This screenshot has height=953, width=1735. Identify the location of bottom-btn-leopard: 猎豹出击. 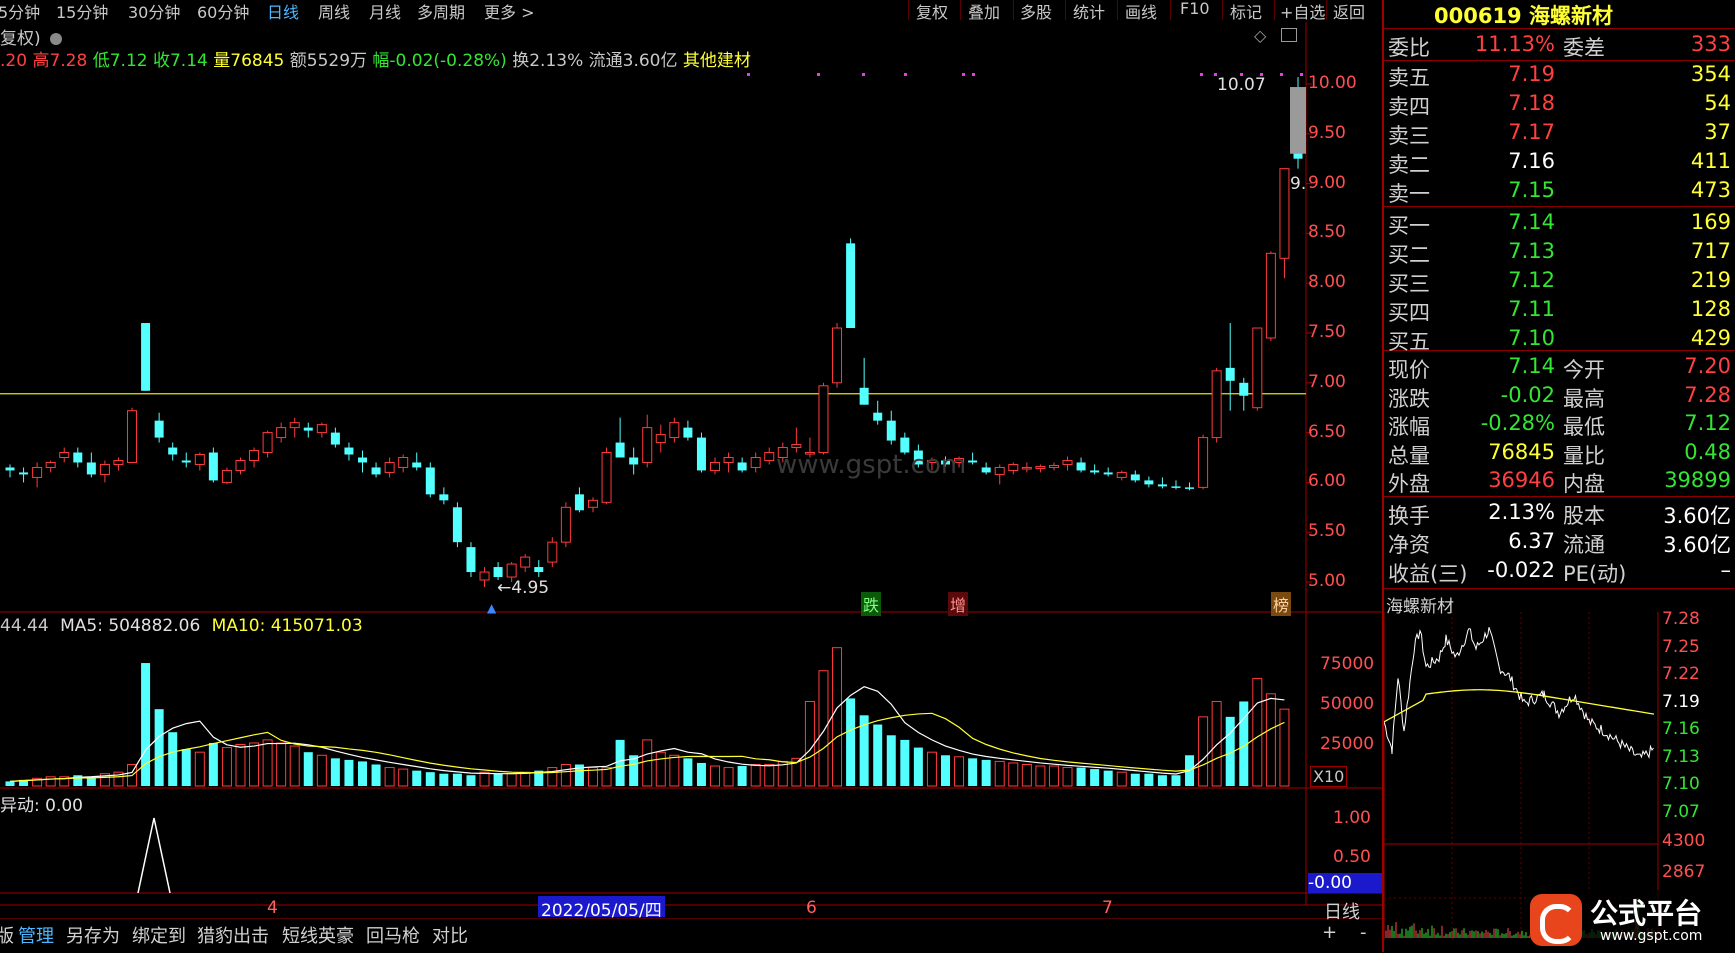
(233, 935).